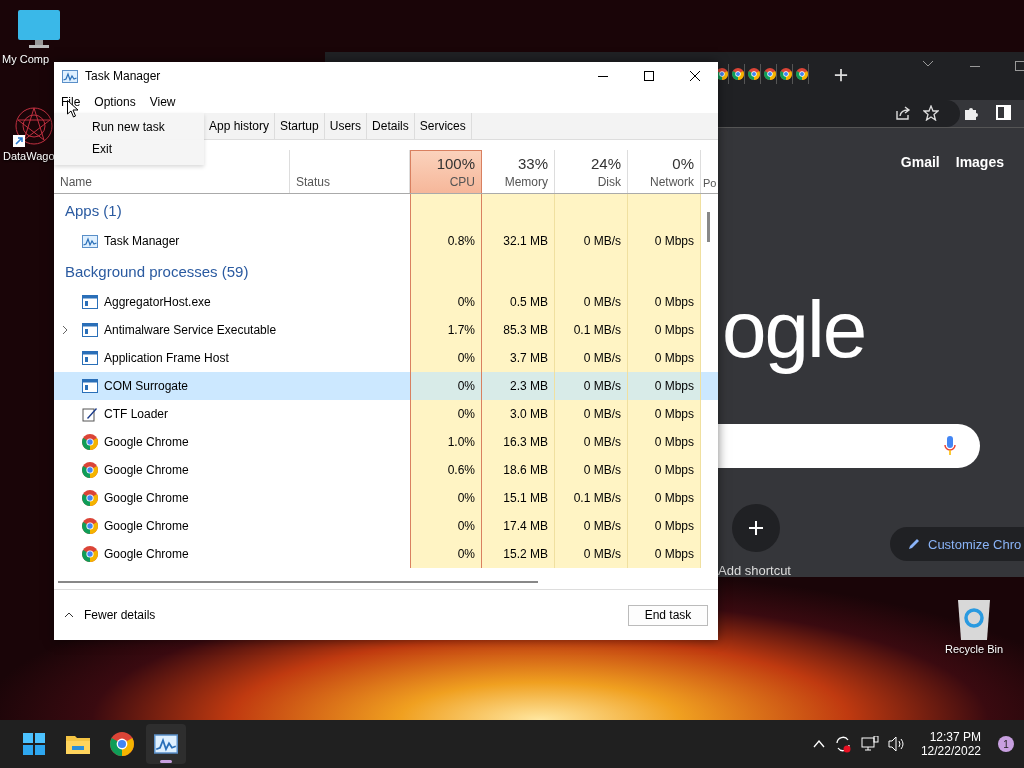 This screenshot has width=1024, height=768. I want to click on search-field, so click(849, 446).